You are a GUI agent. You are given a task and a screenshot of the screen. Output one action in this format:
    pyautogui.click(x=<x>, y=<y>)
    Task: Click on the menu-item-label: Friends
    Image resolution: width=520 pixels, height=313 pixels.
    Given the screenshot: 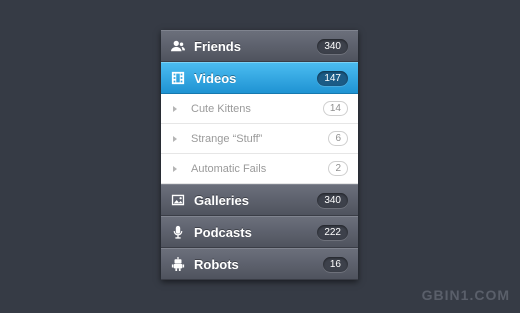 What is the action you would take?
    pyautogui.click(x=217, y=46)
    